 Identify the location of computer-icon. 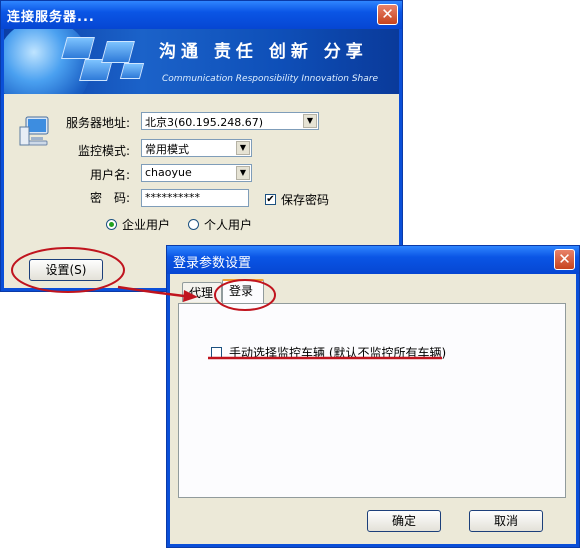
(34, 131).